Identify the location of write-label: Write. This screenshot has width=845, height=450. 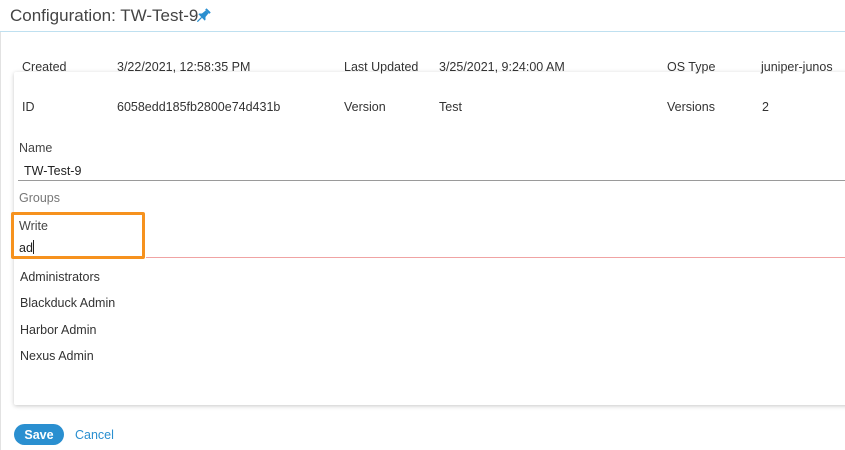
(33, 226).